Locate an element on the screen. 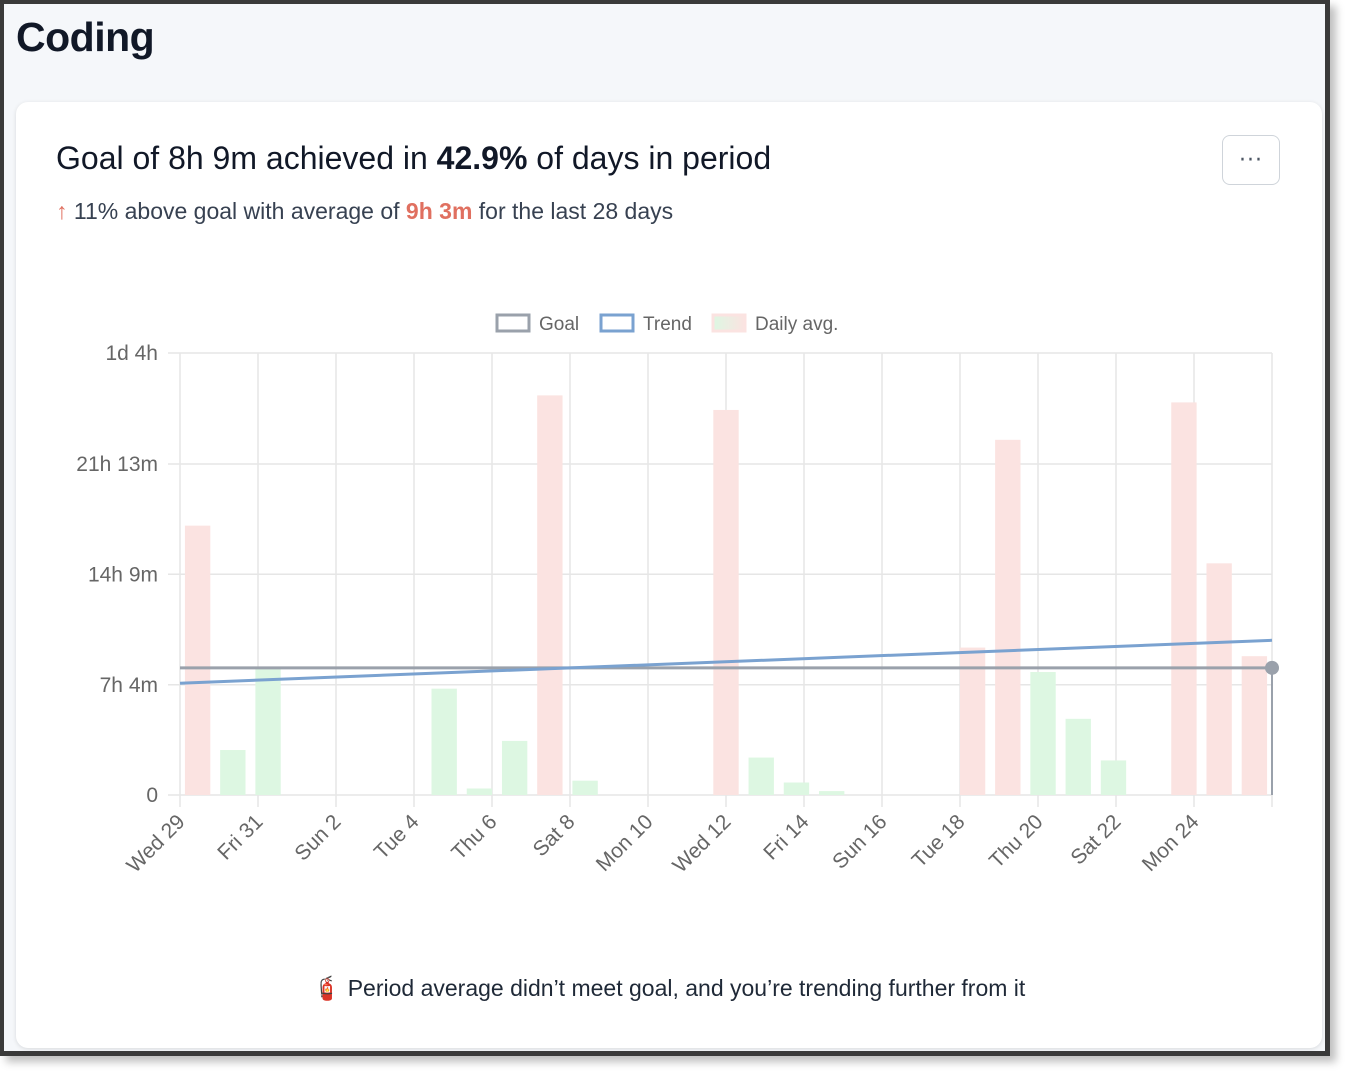 This screenshot has height=1082, width=1356. x-tick-label: Sat 8 is located at coordinates (554, 835).